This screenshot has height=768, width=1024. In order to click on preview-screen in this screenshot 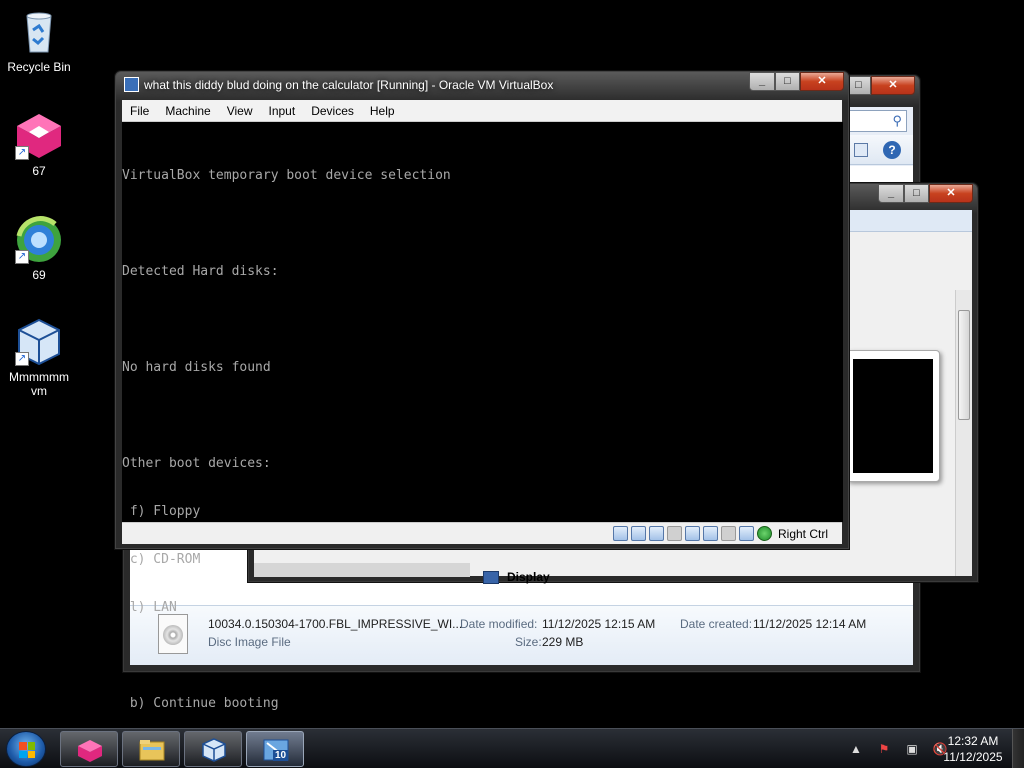, I will do `click(893, 416)`.